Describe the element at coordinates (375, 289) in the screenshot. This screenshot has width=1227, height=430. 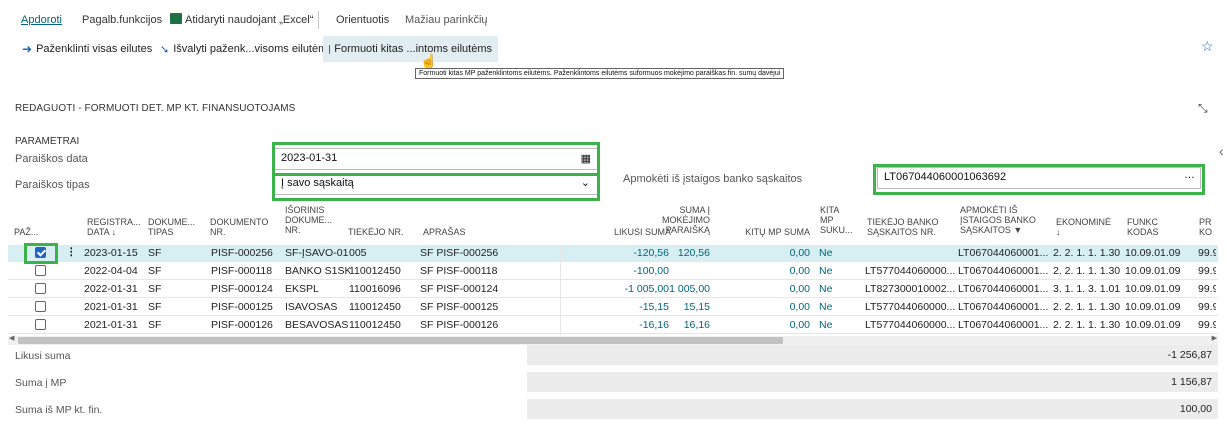
I see `cell-vendor: 110016096` at that location.